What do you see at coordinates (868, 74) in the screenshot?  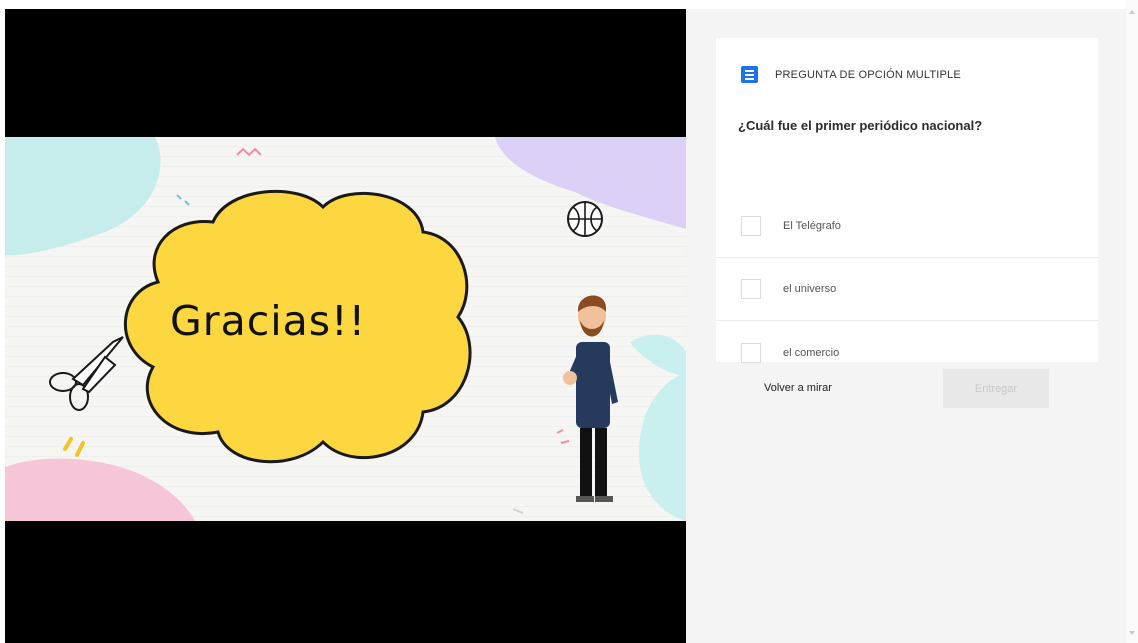 I see `question-type-label: PREGUNTA DE OPCIÓN MULTIPLE` at bounding box center [868, 74].